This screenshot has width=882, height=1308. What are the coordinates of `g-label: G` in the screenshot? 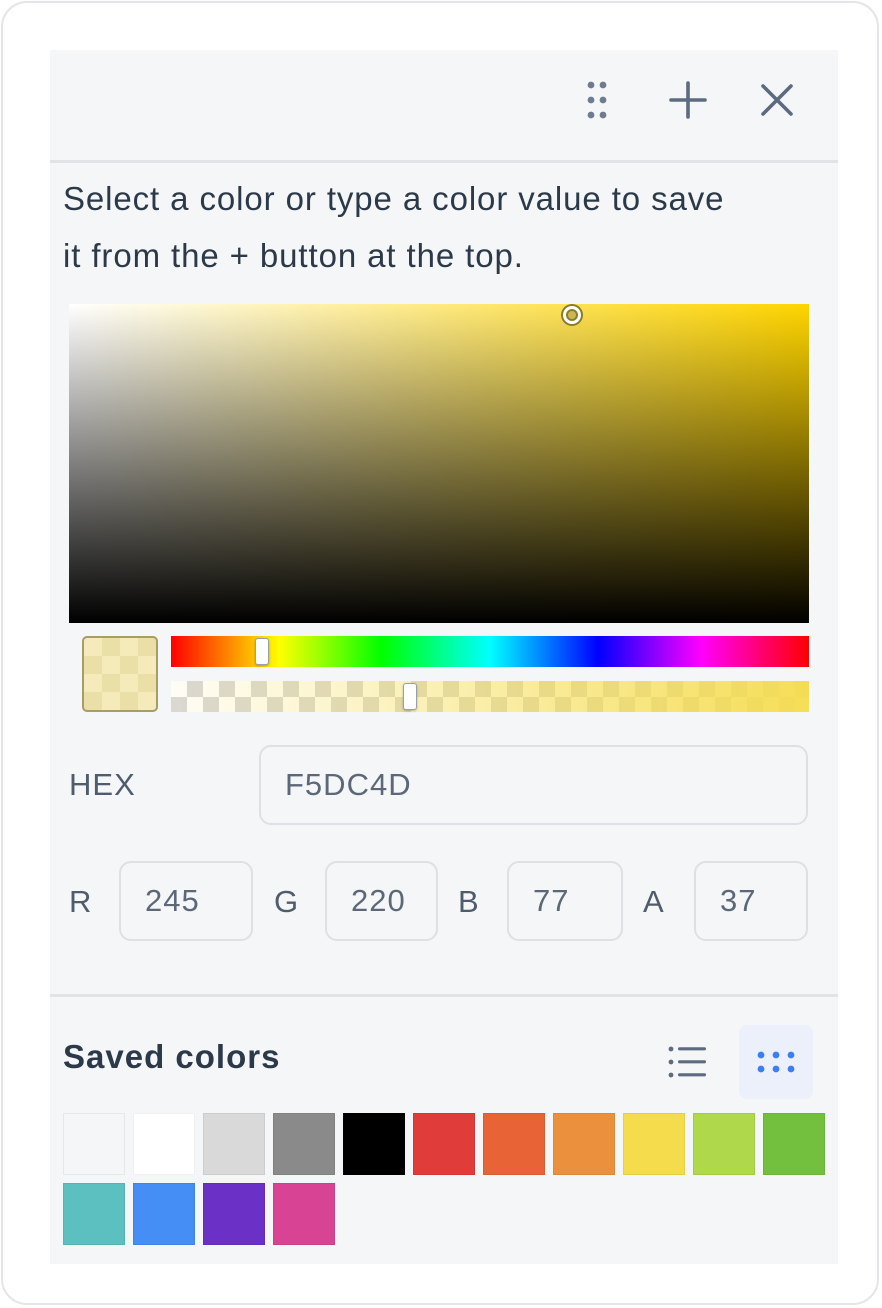 It's located at (287, 901).